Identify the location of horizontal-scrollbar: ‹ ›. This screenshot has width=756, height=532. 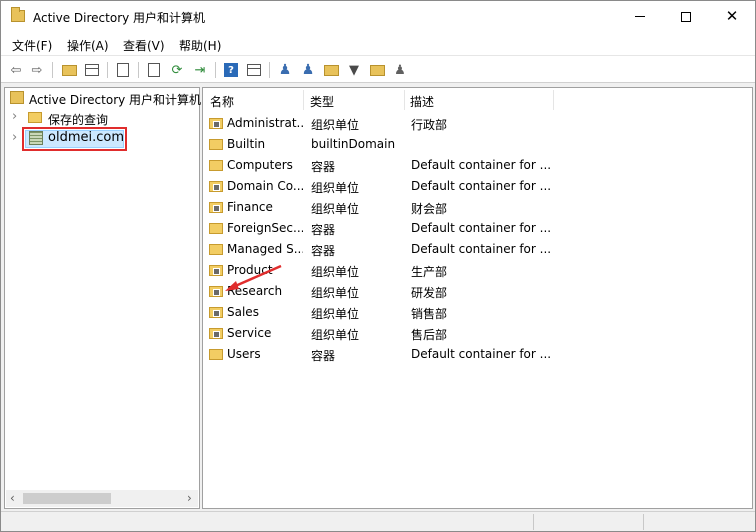
(102, 498).